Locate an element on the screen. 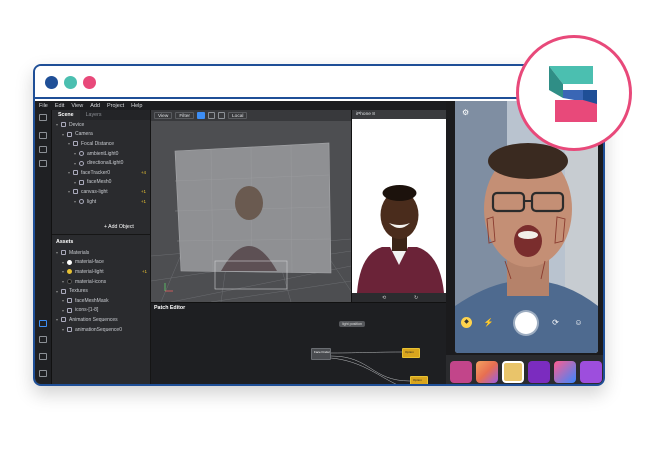  patch-editor-title: Patch Editor is located at coordinates (170, 308).